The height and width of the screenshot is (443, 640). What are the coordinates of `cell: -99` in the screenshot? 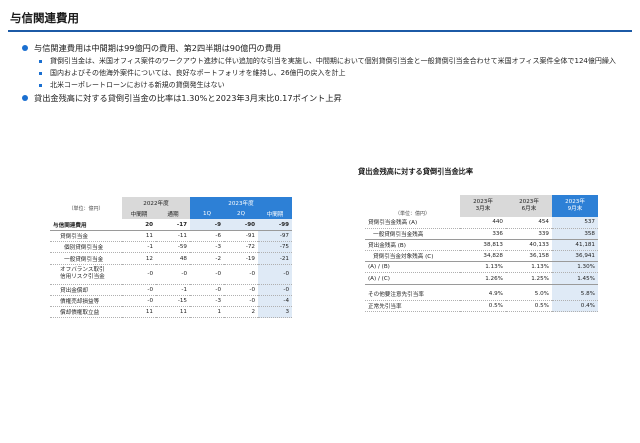 It's located at (275, 225).